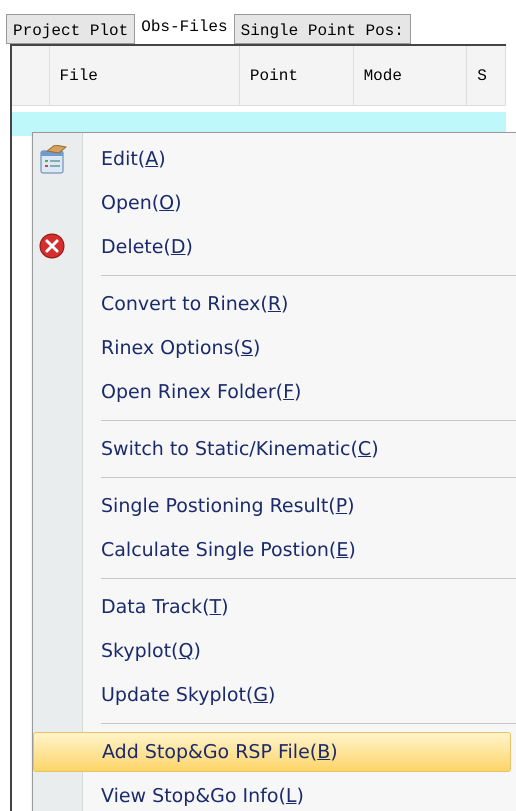  Describe the element at coordinates (272, 550) in the screenshot. I see `menu-item: Calculate Single Postion(E)` at that location.